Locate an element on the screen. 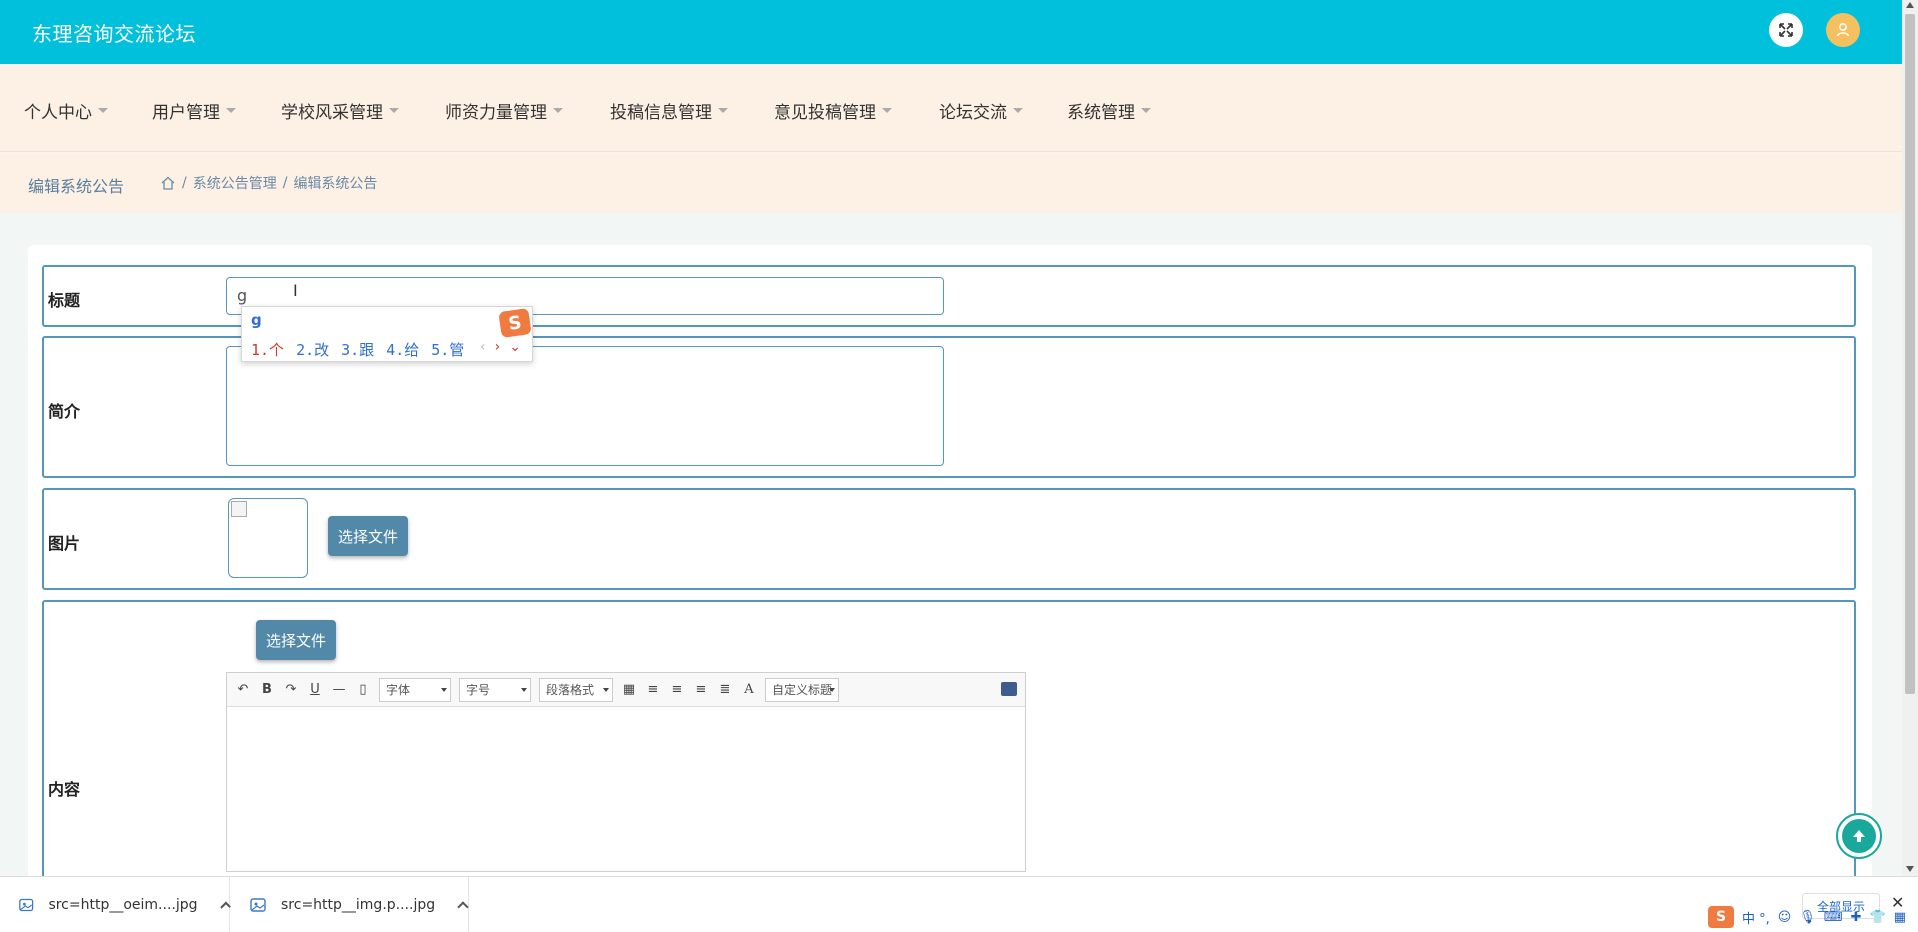 This screenshot has height=932, width=1918. file-image-icon is located at coordinates (26, 905).